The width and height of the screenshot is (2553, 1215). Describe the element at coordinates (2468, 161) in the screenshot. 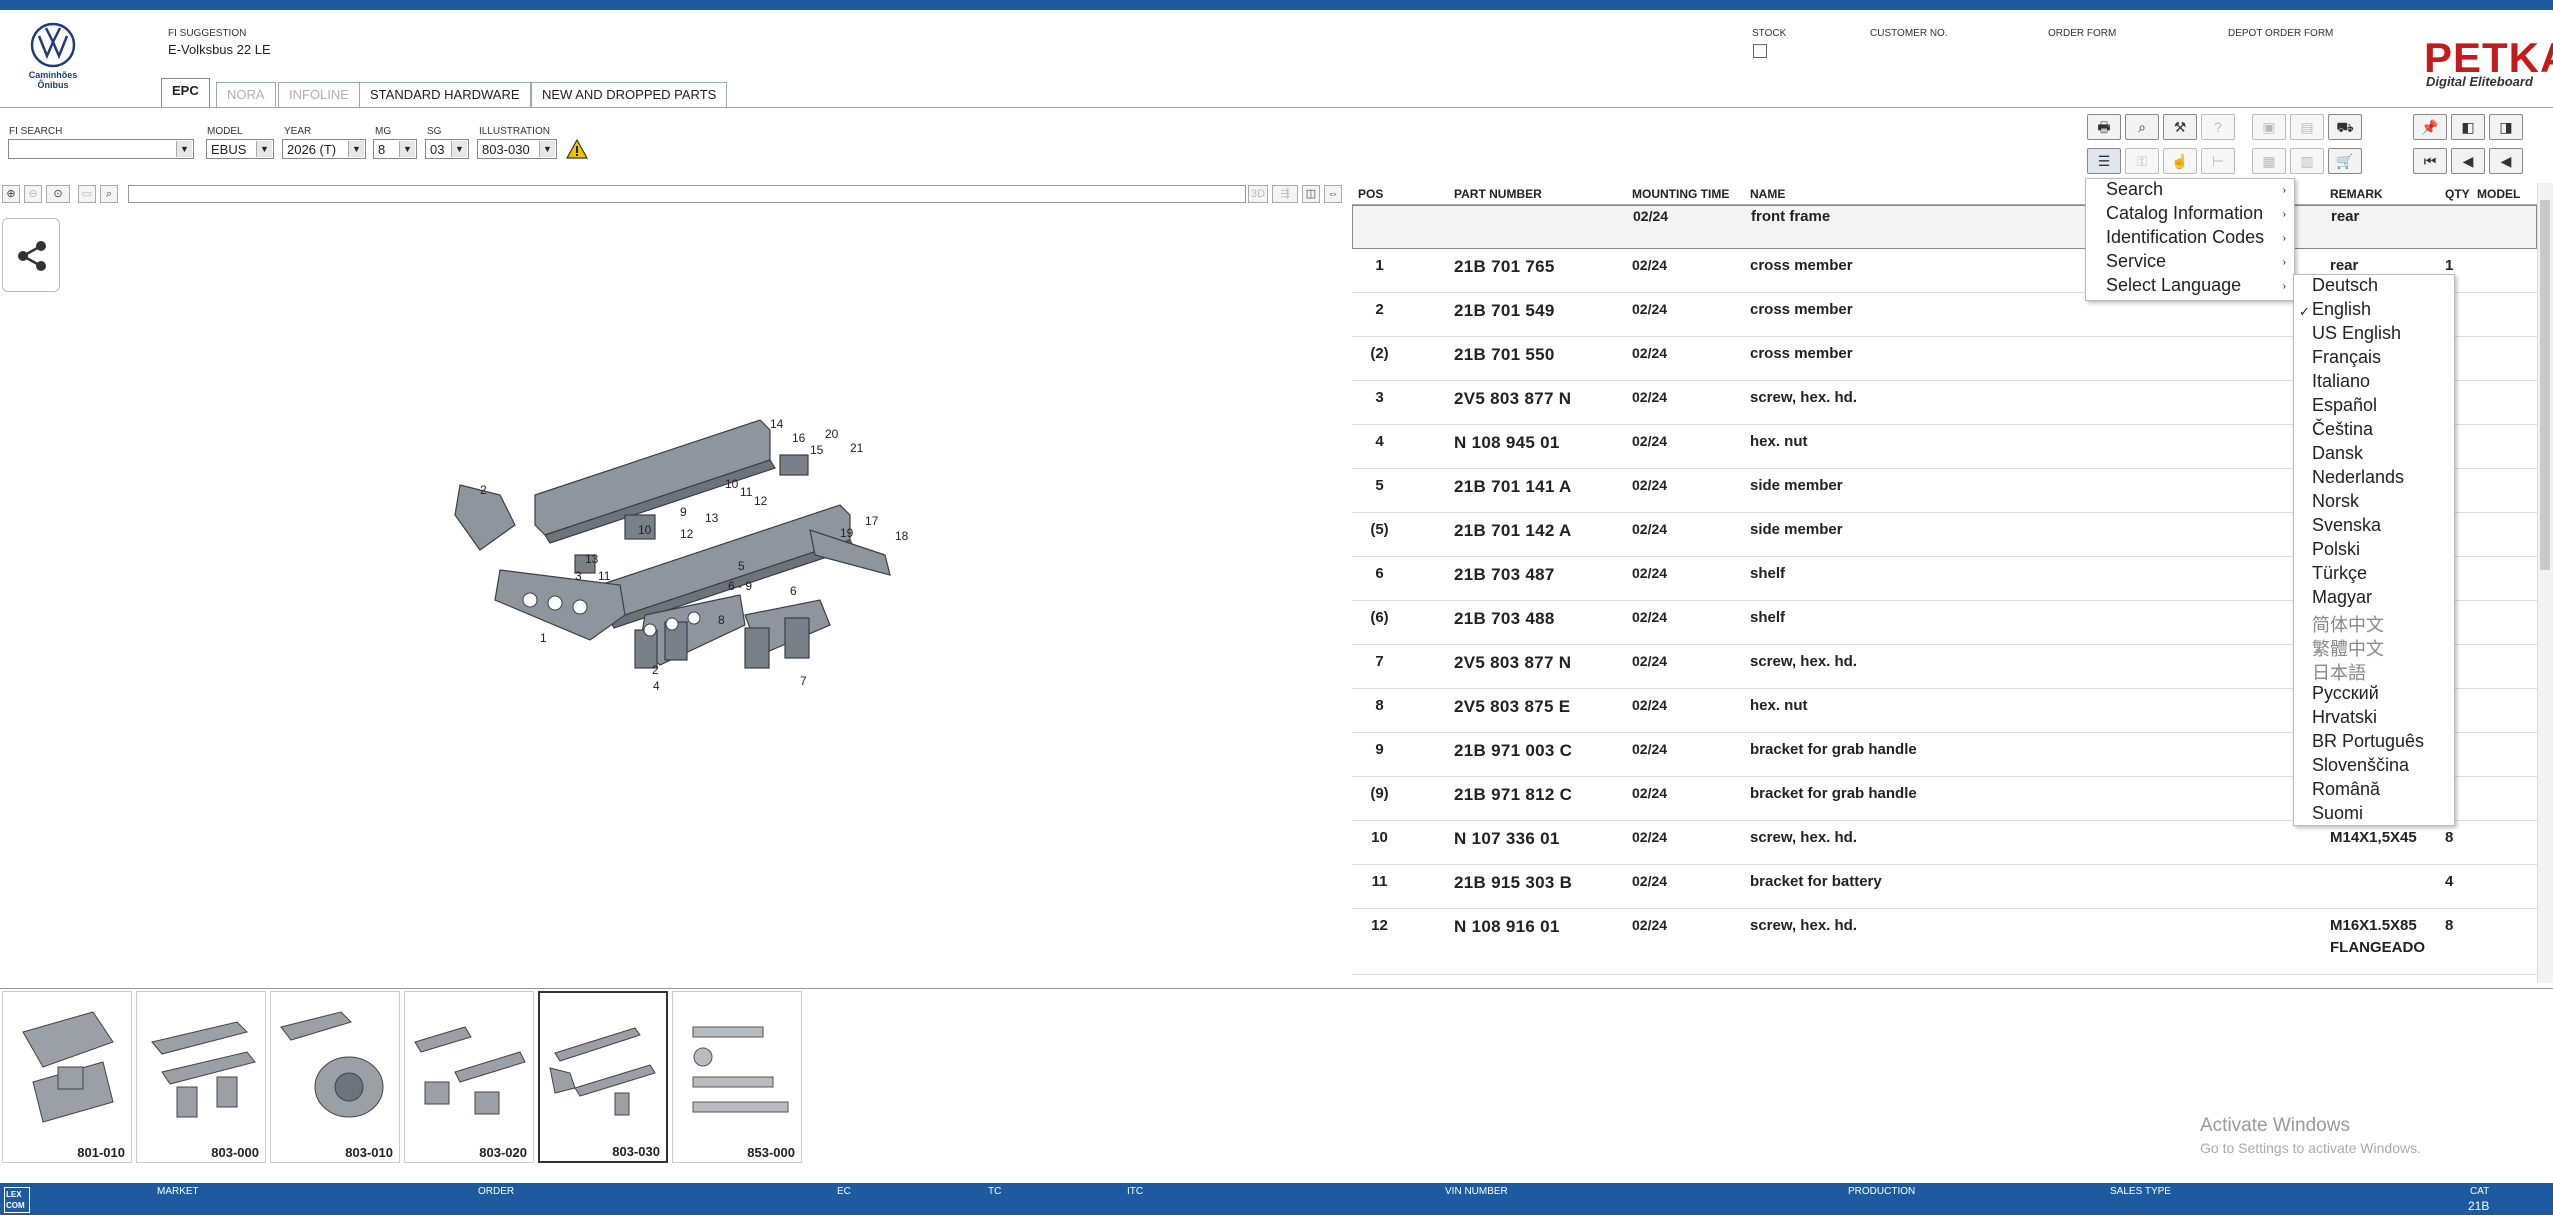

I see `prev-icon: ◀` at that location.